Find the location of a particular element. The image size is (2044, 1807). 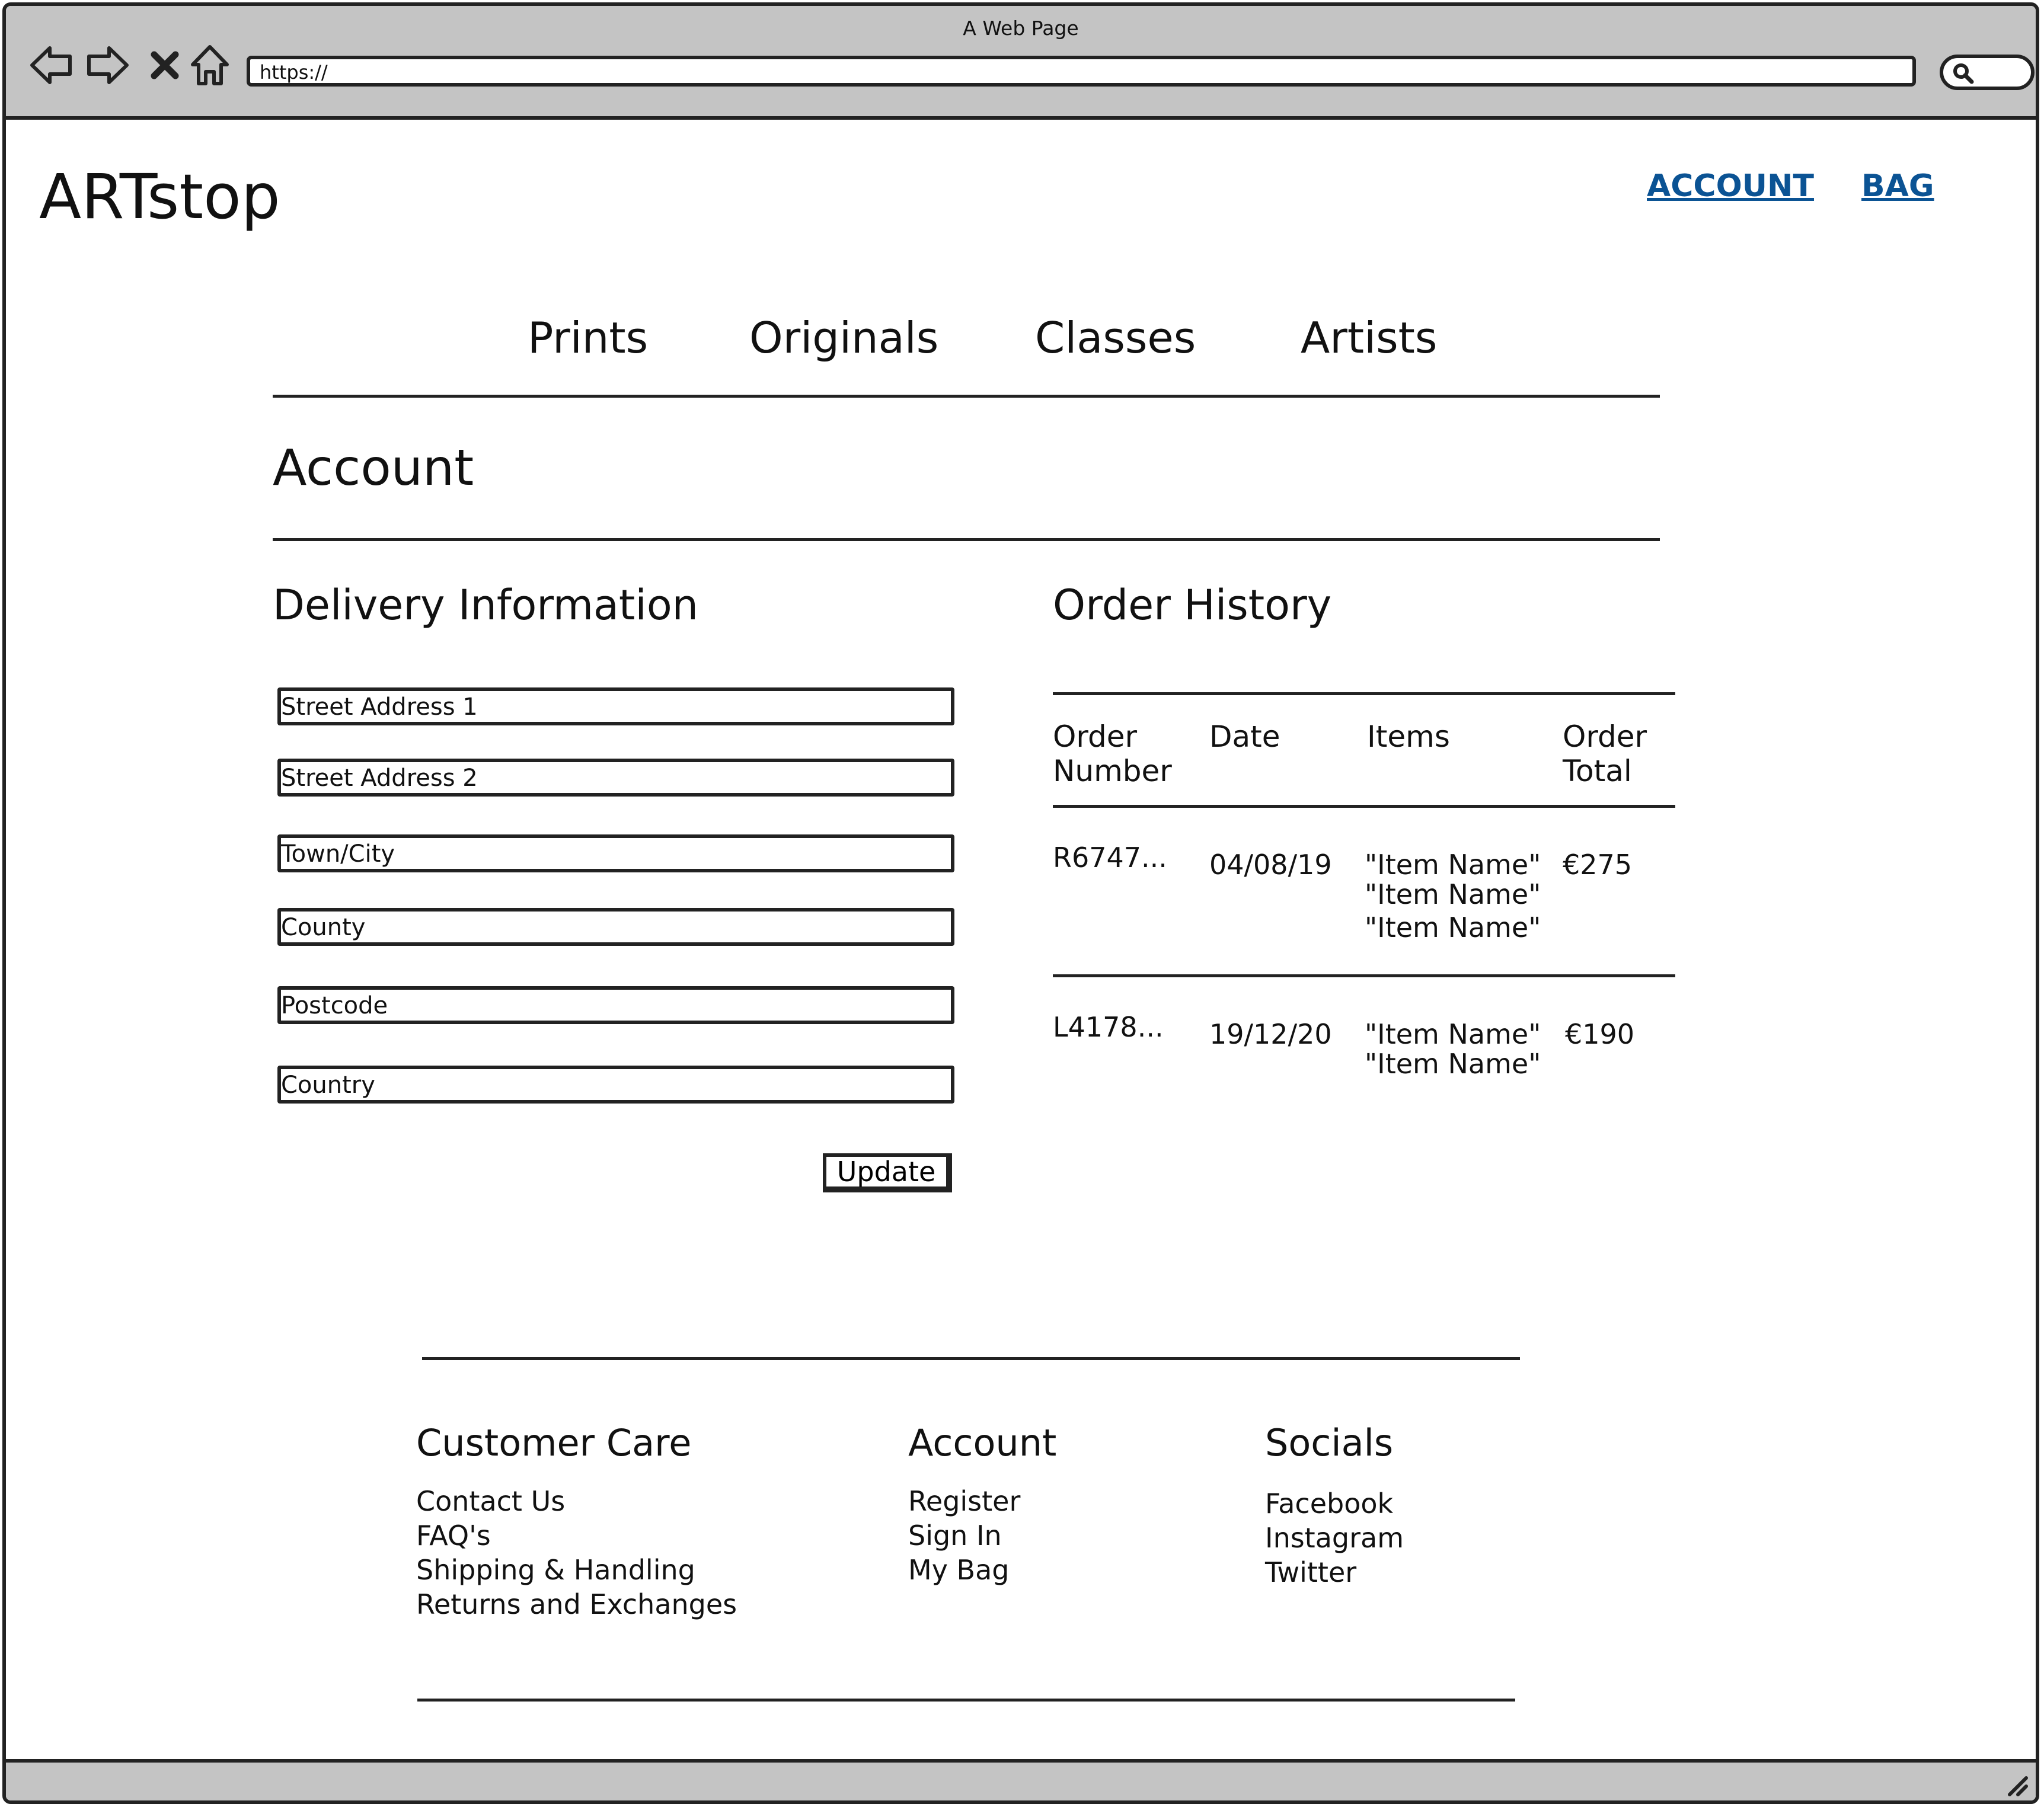

home-icon is located at coordinates (210, 65).